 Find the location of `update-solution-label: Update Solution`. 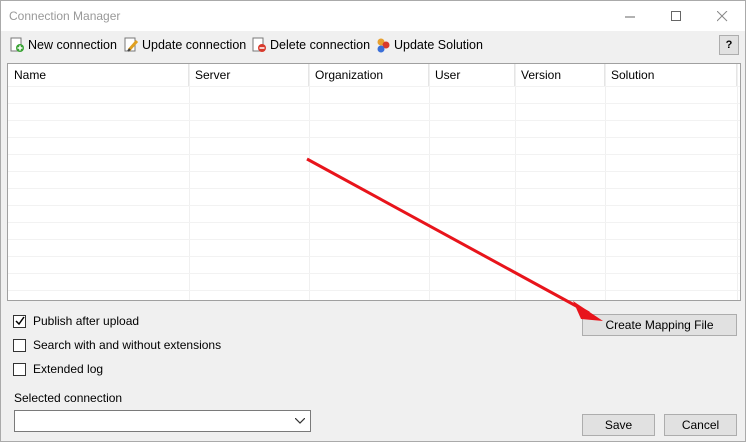

update-solution-label: Update Solution is located at coordinates (438, 45).